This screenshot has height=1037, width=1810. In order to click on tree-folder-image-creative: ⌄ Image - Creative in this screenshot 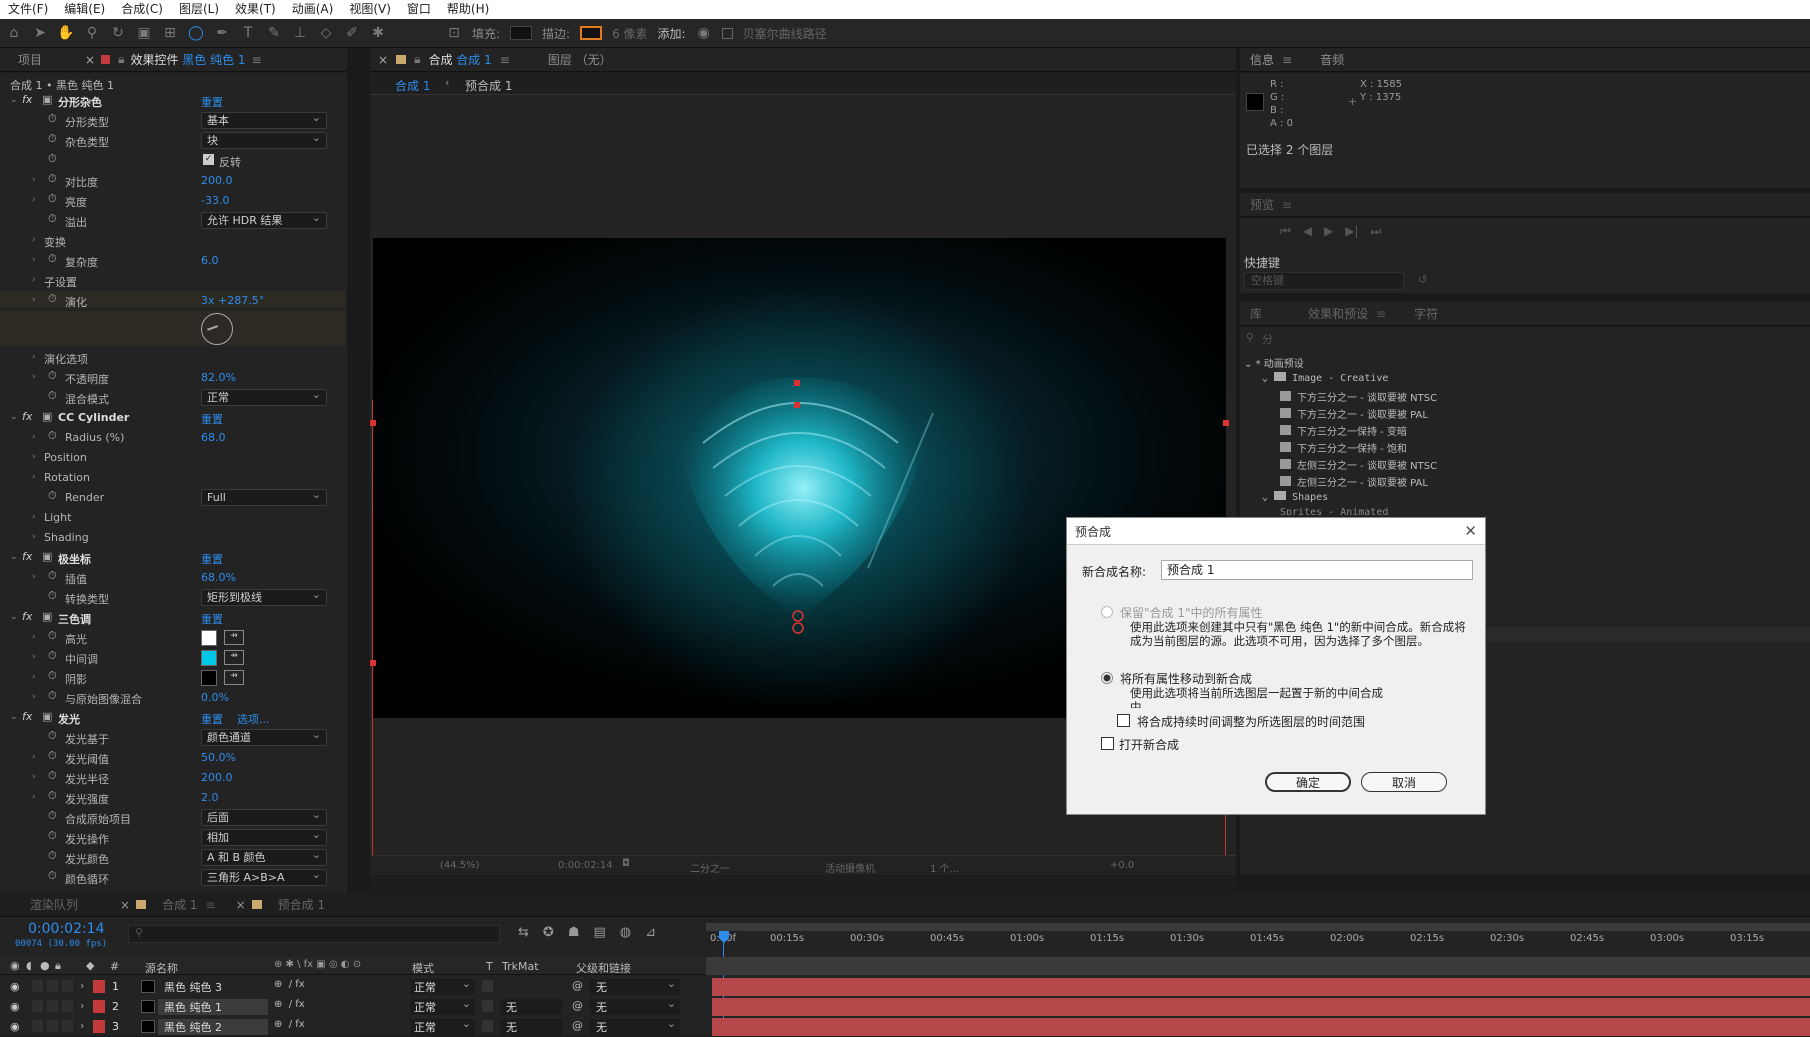, I will do `click(1325, 378)`.